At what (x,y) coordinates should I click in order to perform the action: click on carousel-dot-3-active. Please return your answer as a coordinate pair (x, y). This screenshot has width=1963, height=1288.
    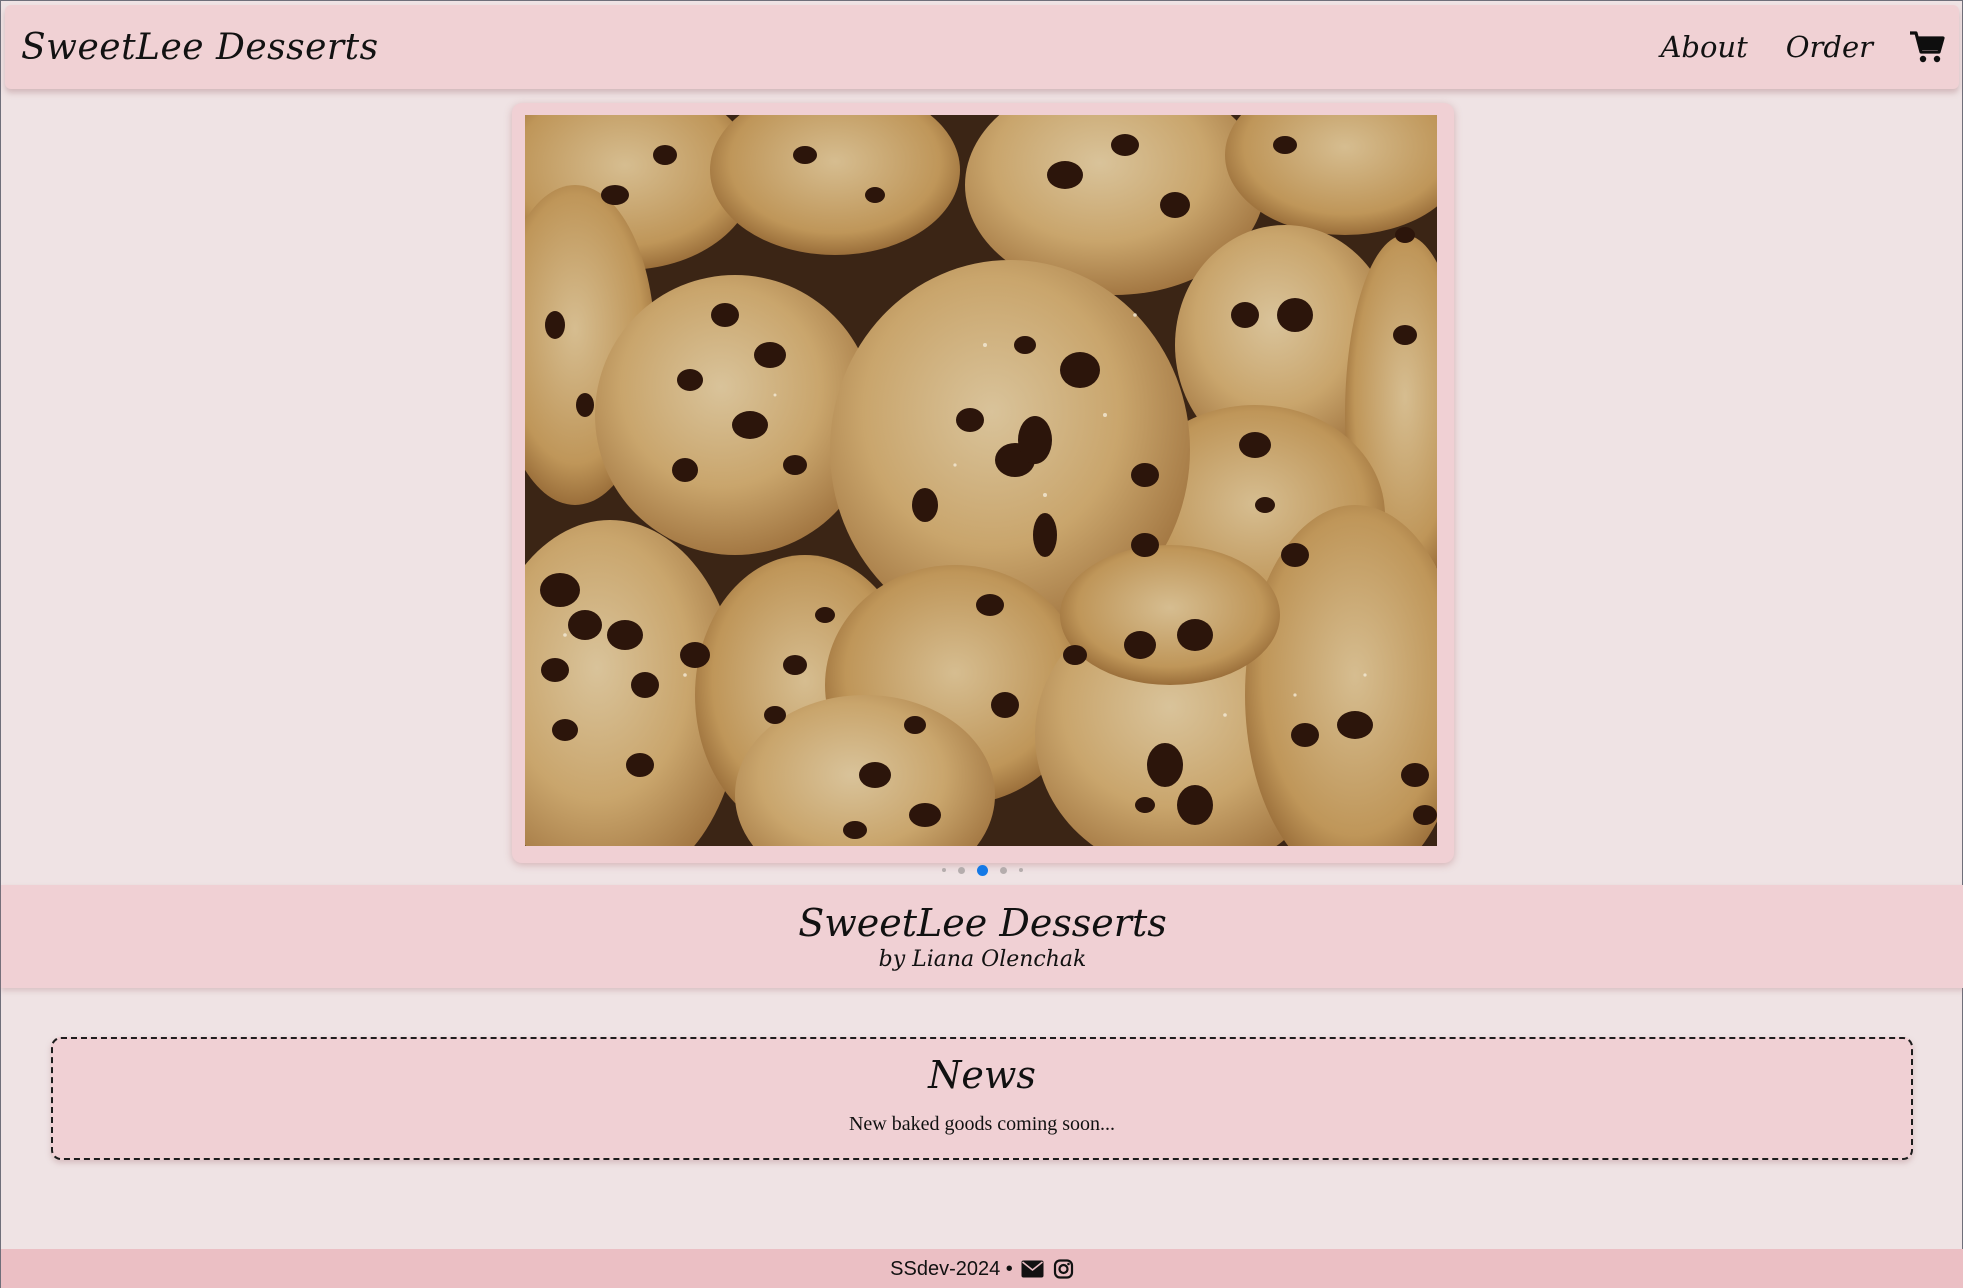
    Looking at the image, I should click on (982, 870).